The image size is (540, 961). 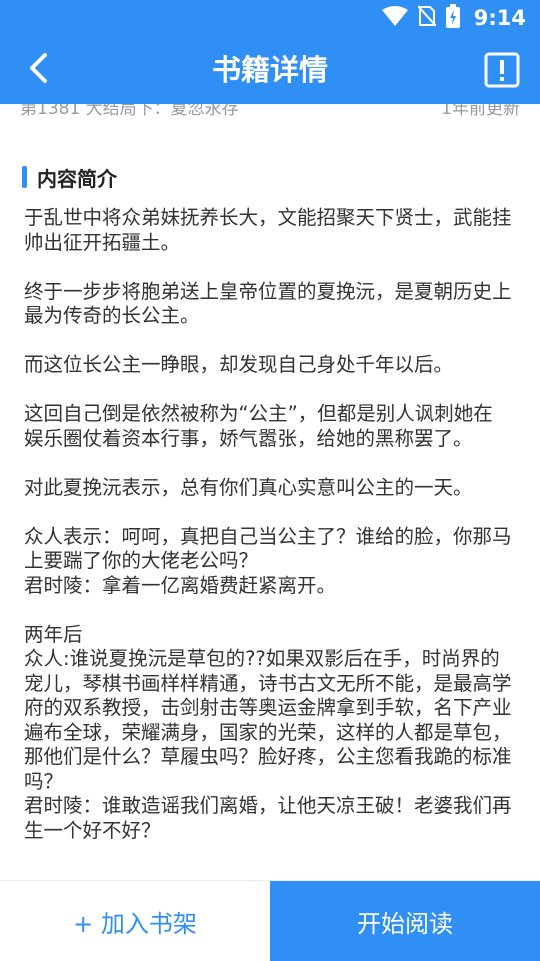 I want to click on wifi-icon, so click(x=394, y=18).